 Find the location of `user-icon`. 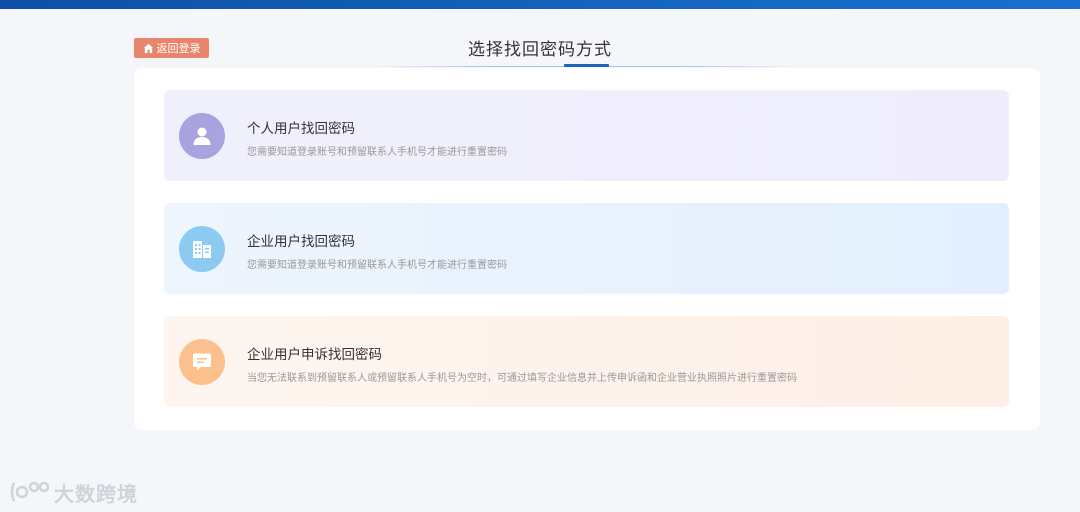

user-icon is located at coordinates (202, 136).